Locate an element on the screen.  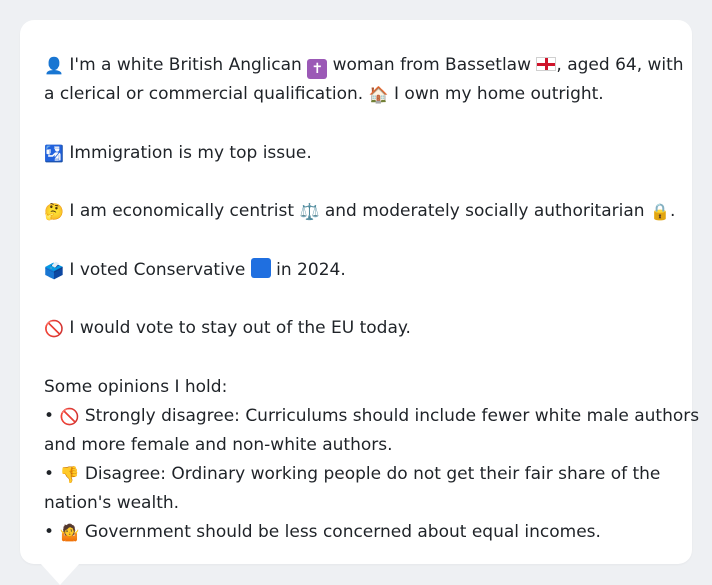
economic-position-text: I am economically centrist is located at coordinates (182, 211).